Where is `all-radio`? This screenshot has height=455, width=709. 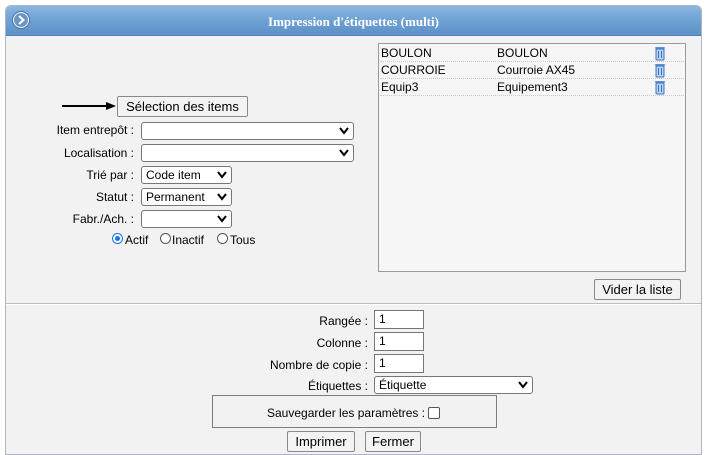
all-radio is located at coordinates (222, 238).